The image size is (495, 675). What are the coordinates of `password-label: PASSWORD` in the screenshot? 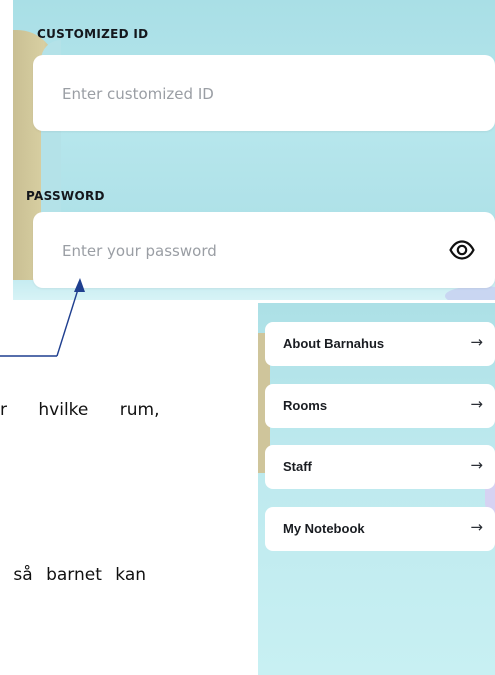 It's located at (65, 196).